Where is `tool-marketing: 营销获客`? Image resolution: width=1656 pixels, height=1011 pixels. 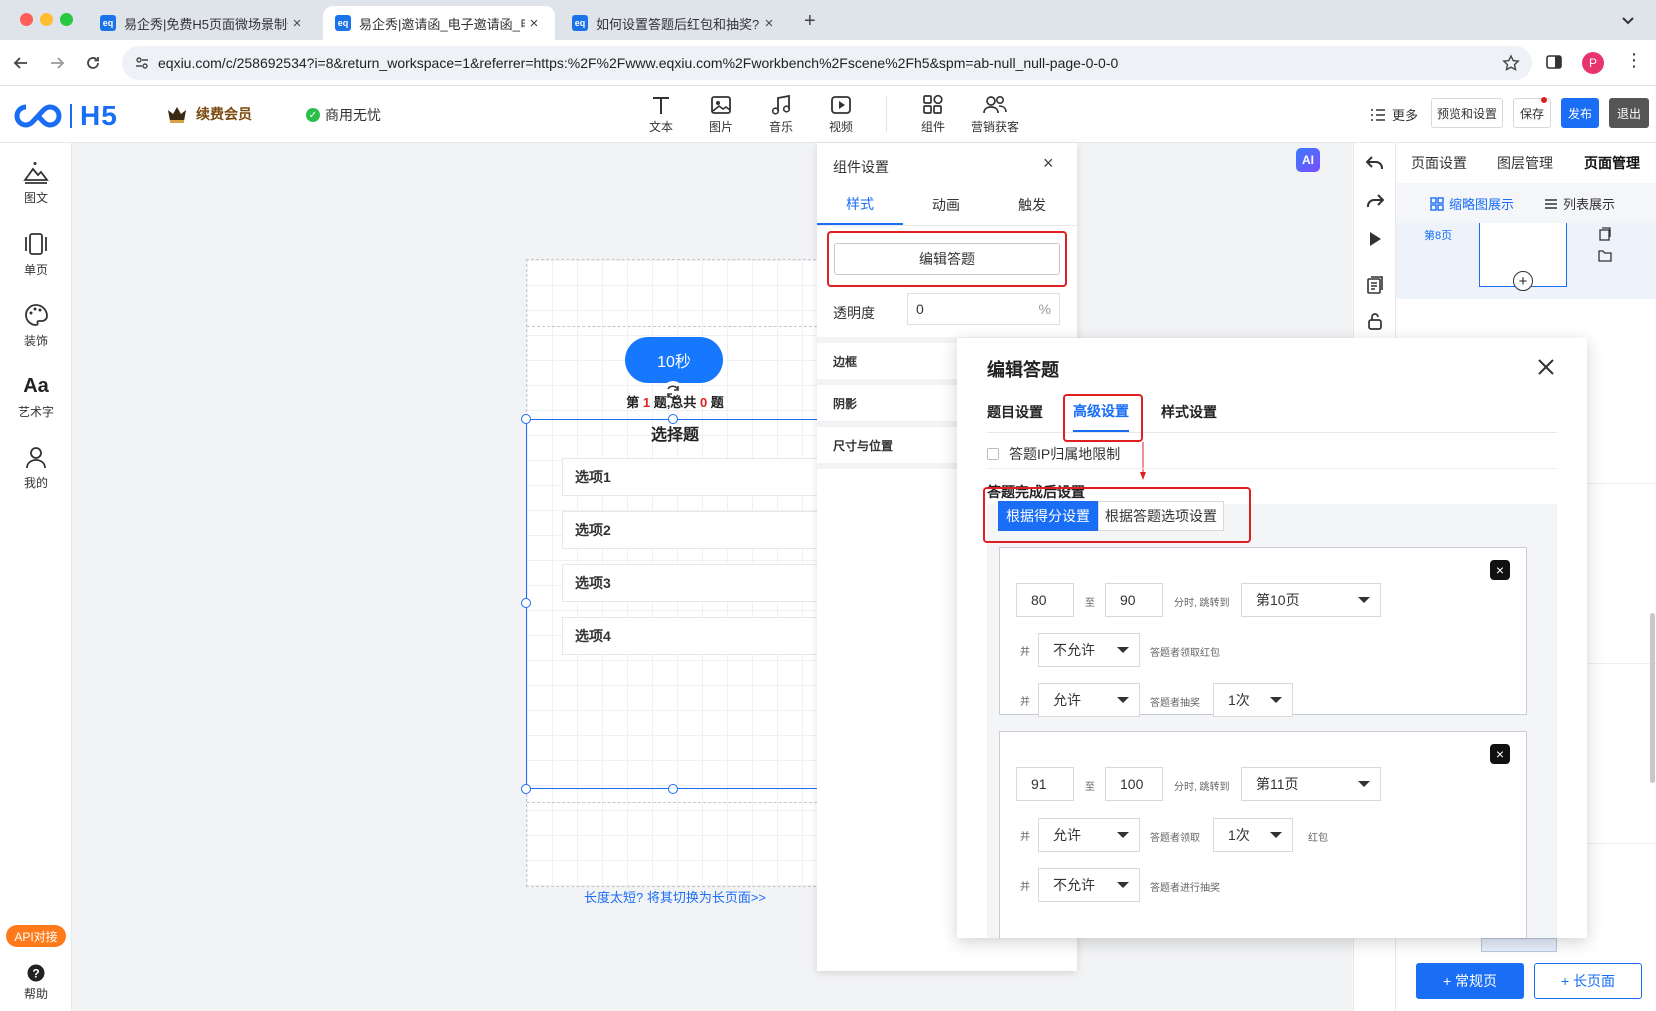
tool-marketing: 营销获客 is located at coordinates (995, 115).